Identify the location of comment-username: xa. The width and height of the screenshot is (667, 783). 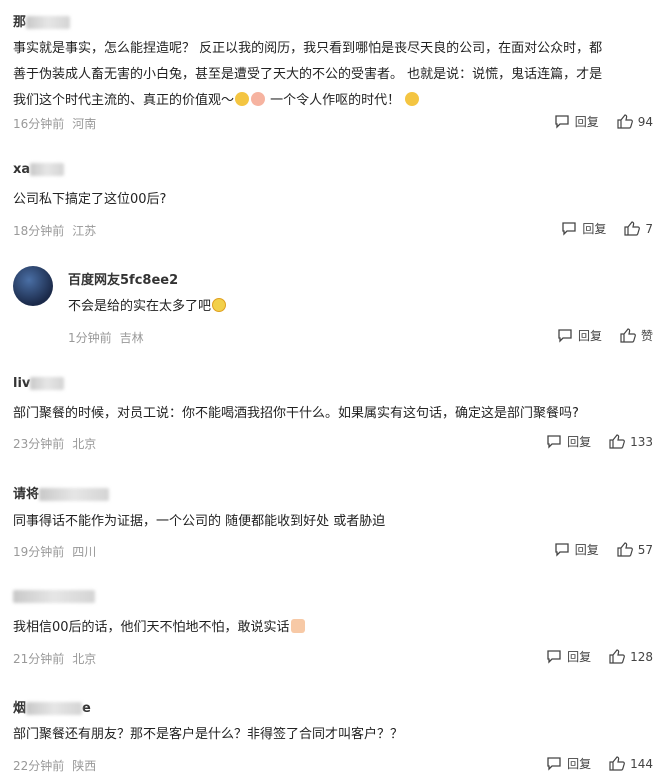
(39, 169).